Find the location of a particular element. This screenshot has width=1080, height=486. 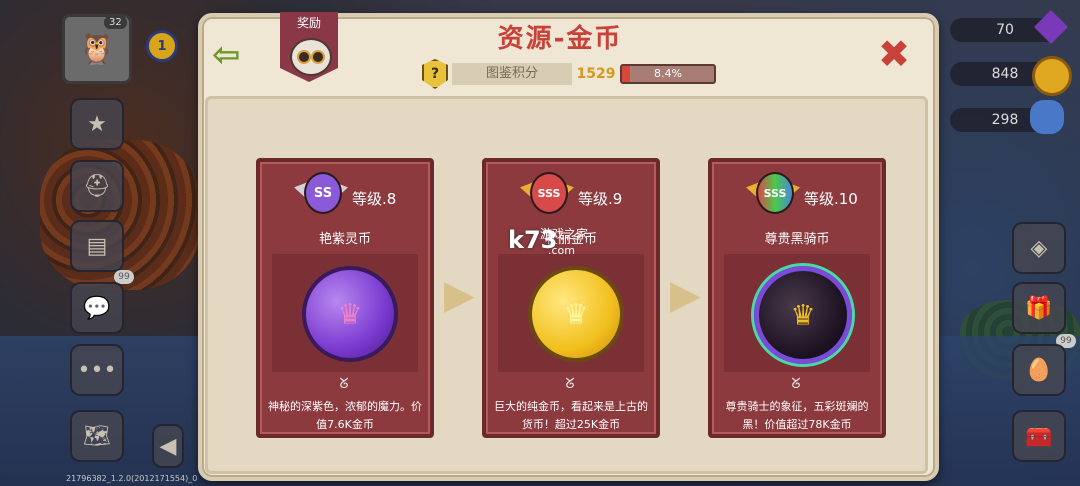

card-name: 尊贵黑骑币 is located at coordinates (797, 239).